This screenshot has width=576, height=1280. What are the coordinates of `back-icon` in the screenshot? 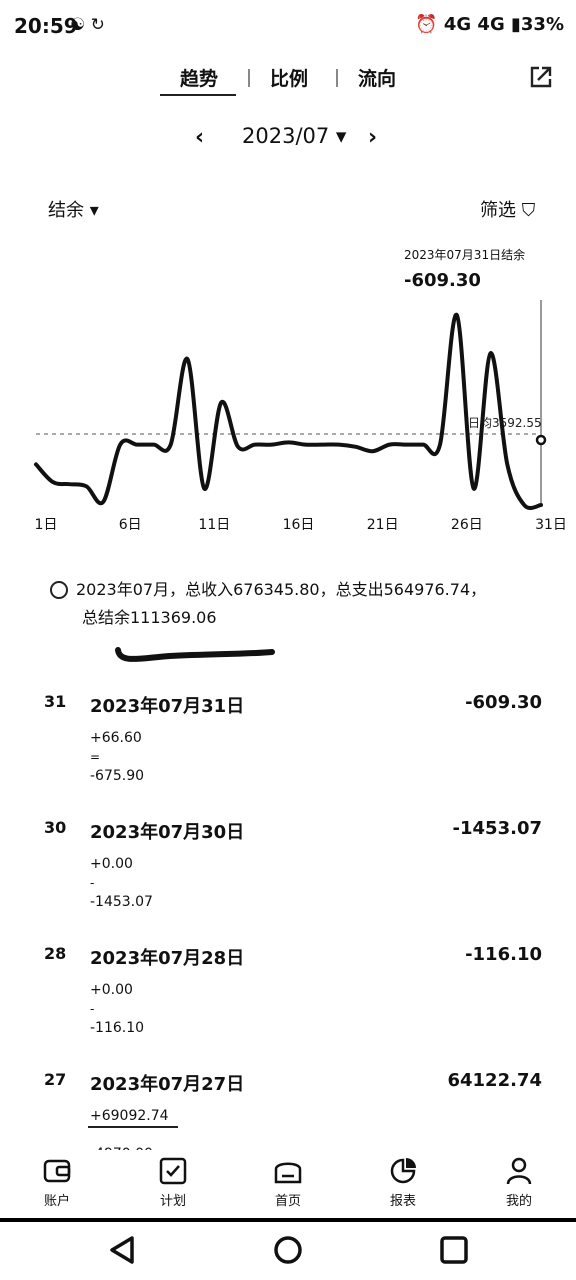 It's located at (122, 1250).